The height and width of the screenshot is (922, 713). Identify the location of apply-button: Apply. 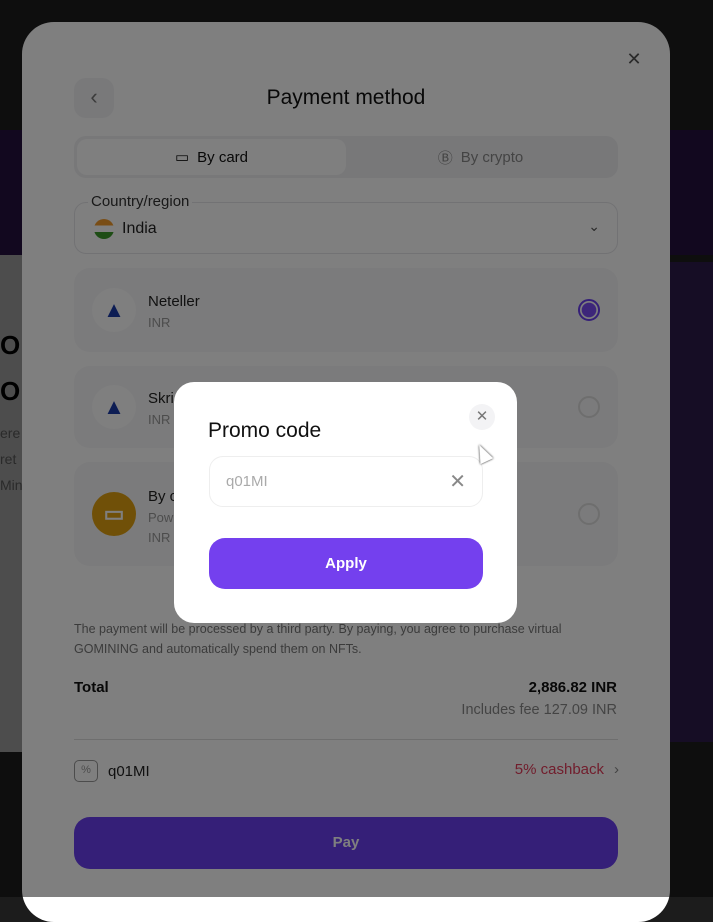
(346, 563).